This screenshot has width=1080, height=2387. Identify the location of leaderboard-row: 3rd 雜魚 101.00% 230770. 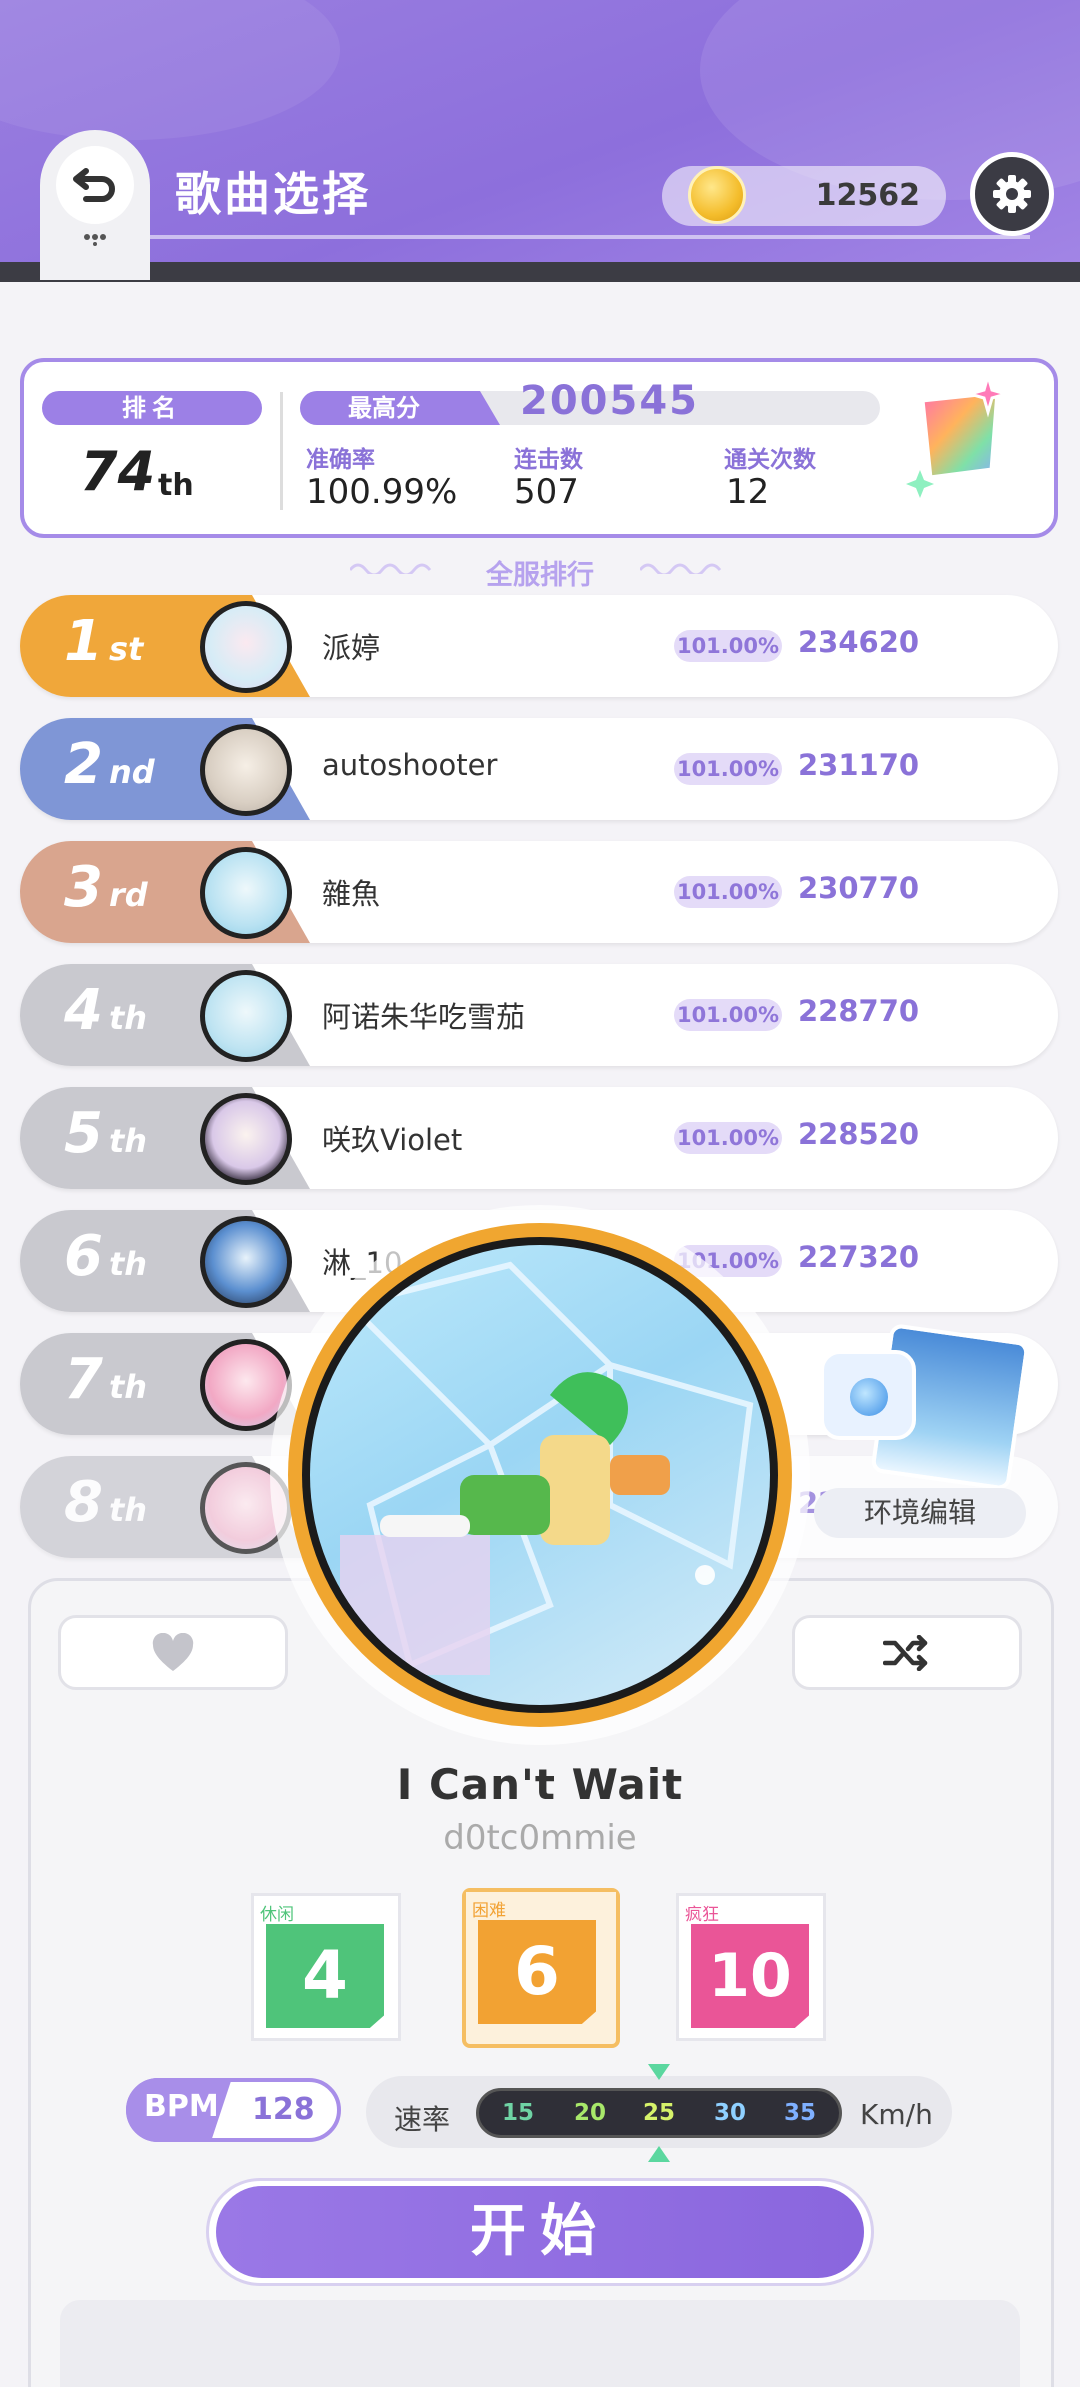
(539, 892).